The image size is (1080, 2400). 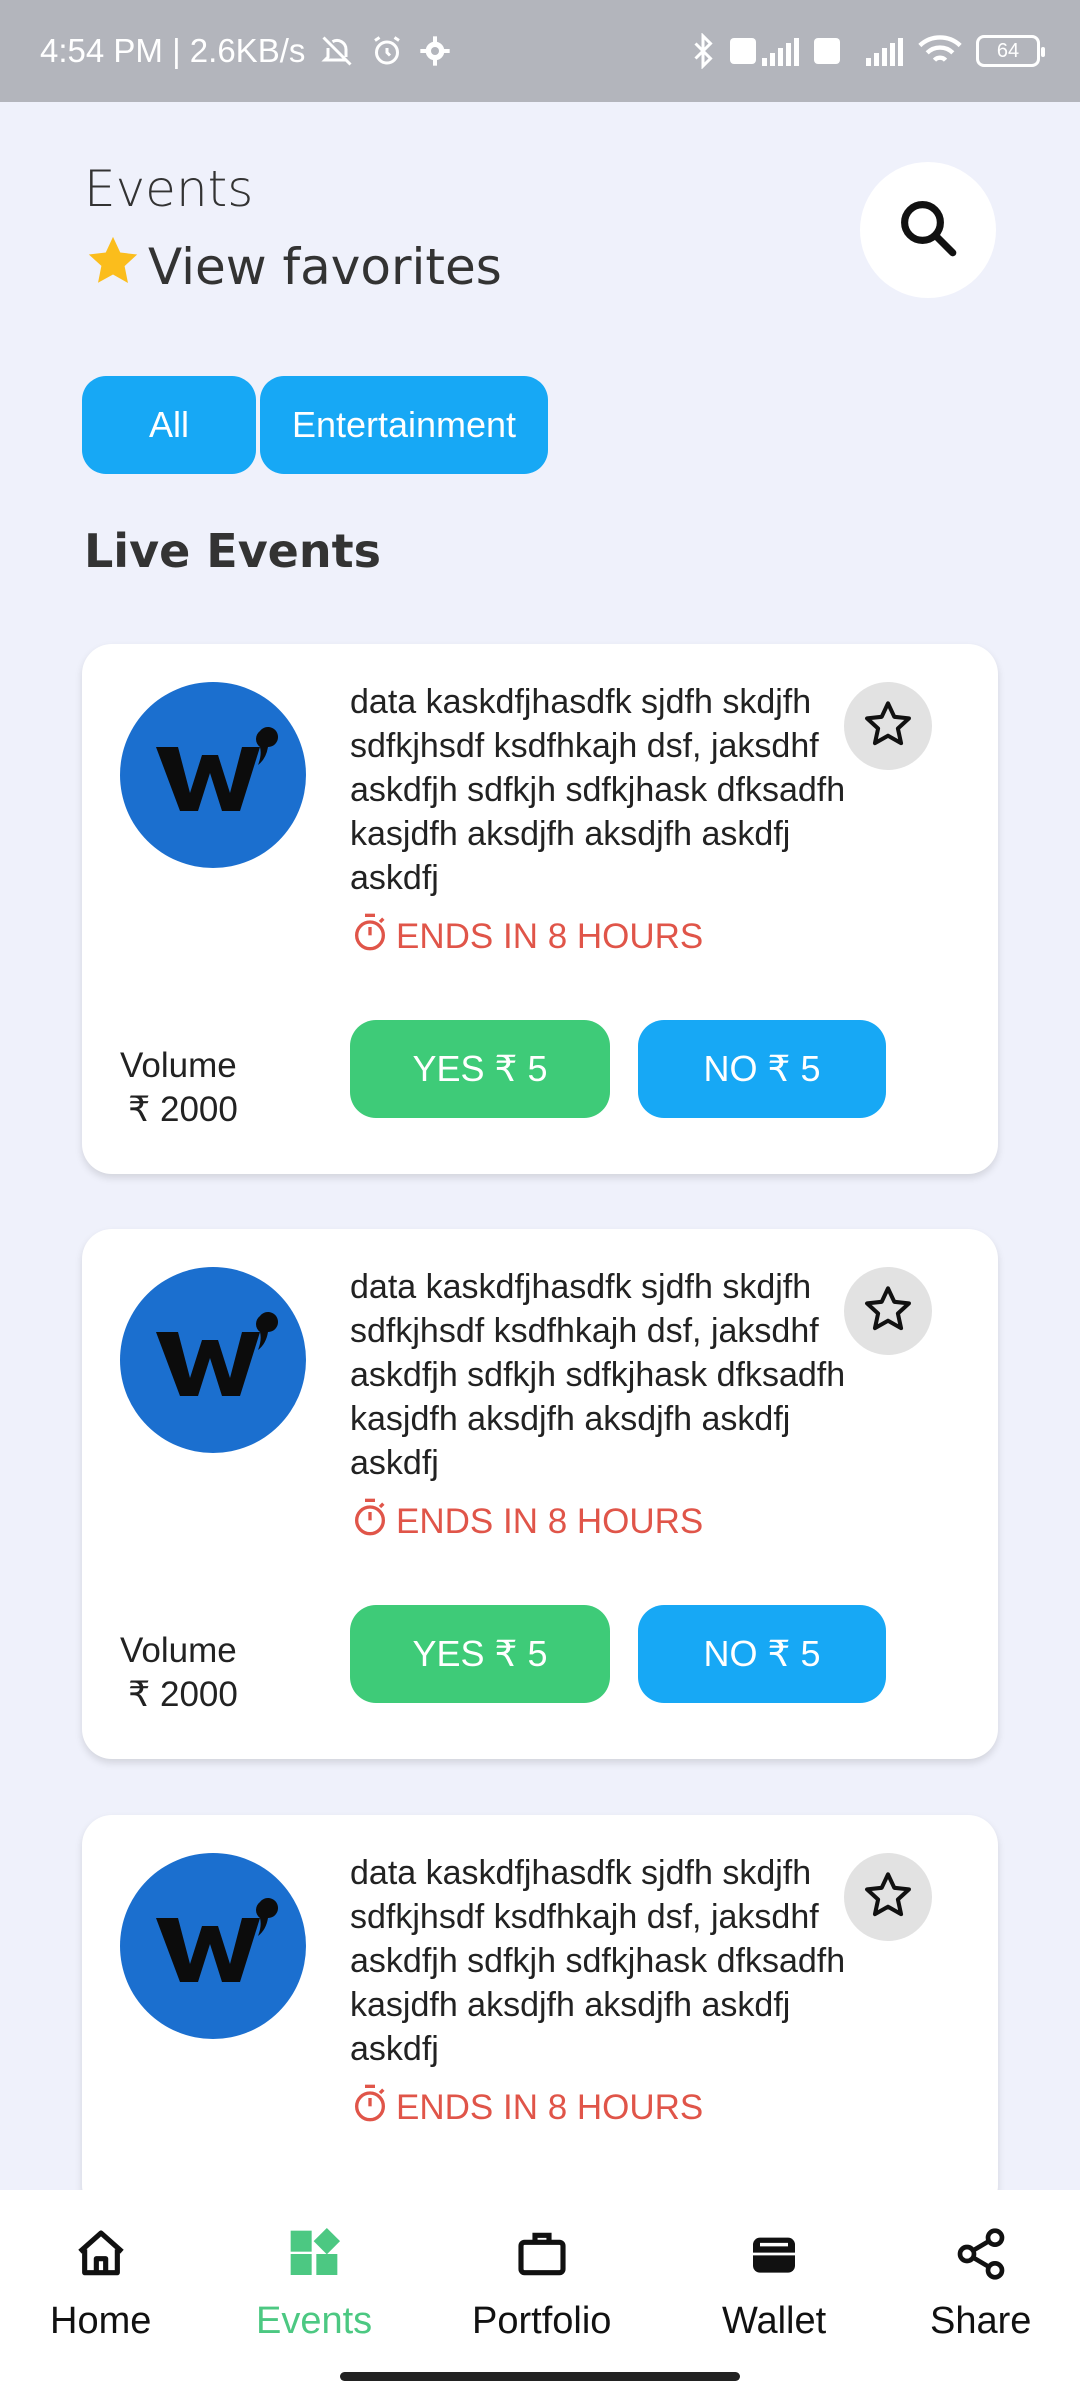 What do you see at coordinates (940, 51) in the screenshot?
I see `wifi-icon` at bounding box center [940, 51].